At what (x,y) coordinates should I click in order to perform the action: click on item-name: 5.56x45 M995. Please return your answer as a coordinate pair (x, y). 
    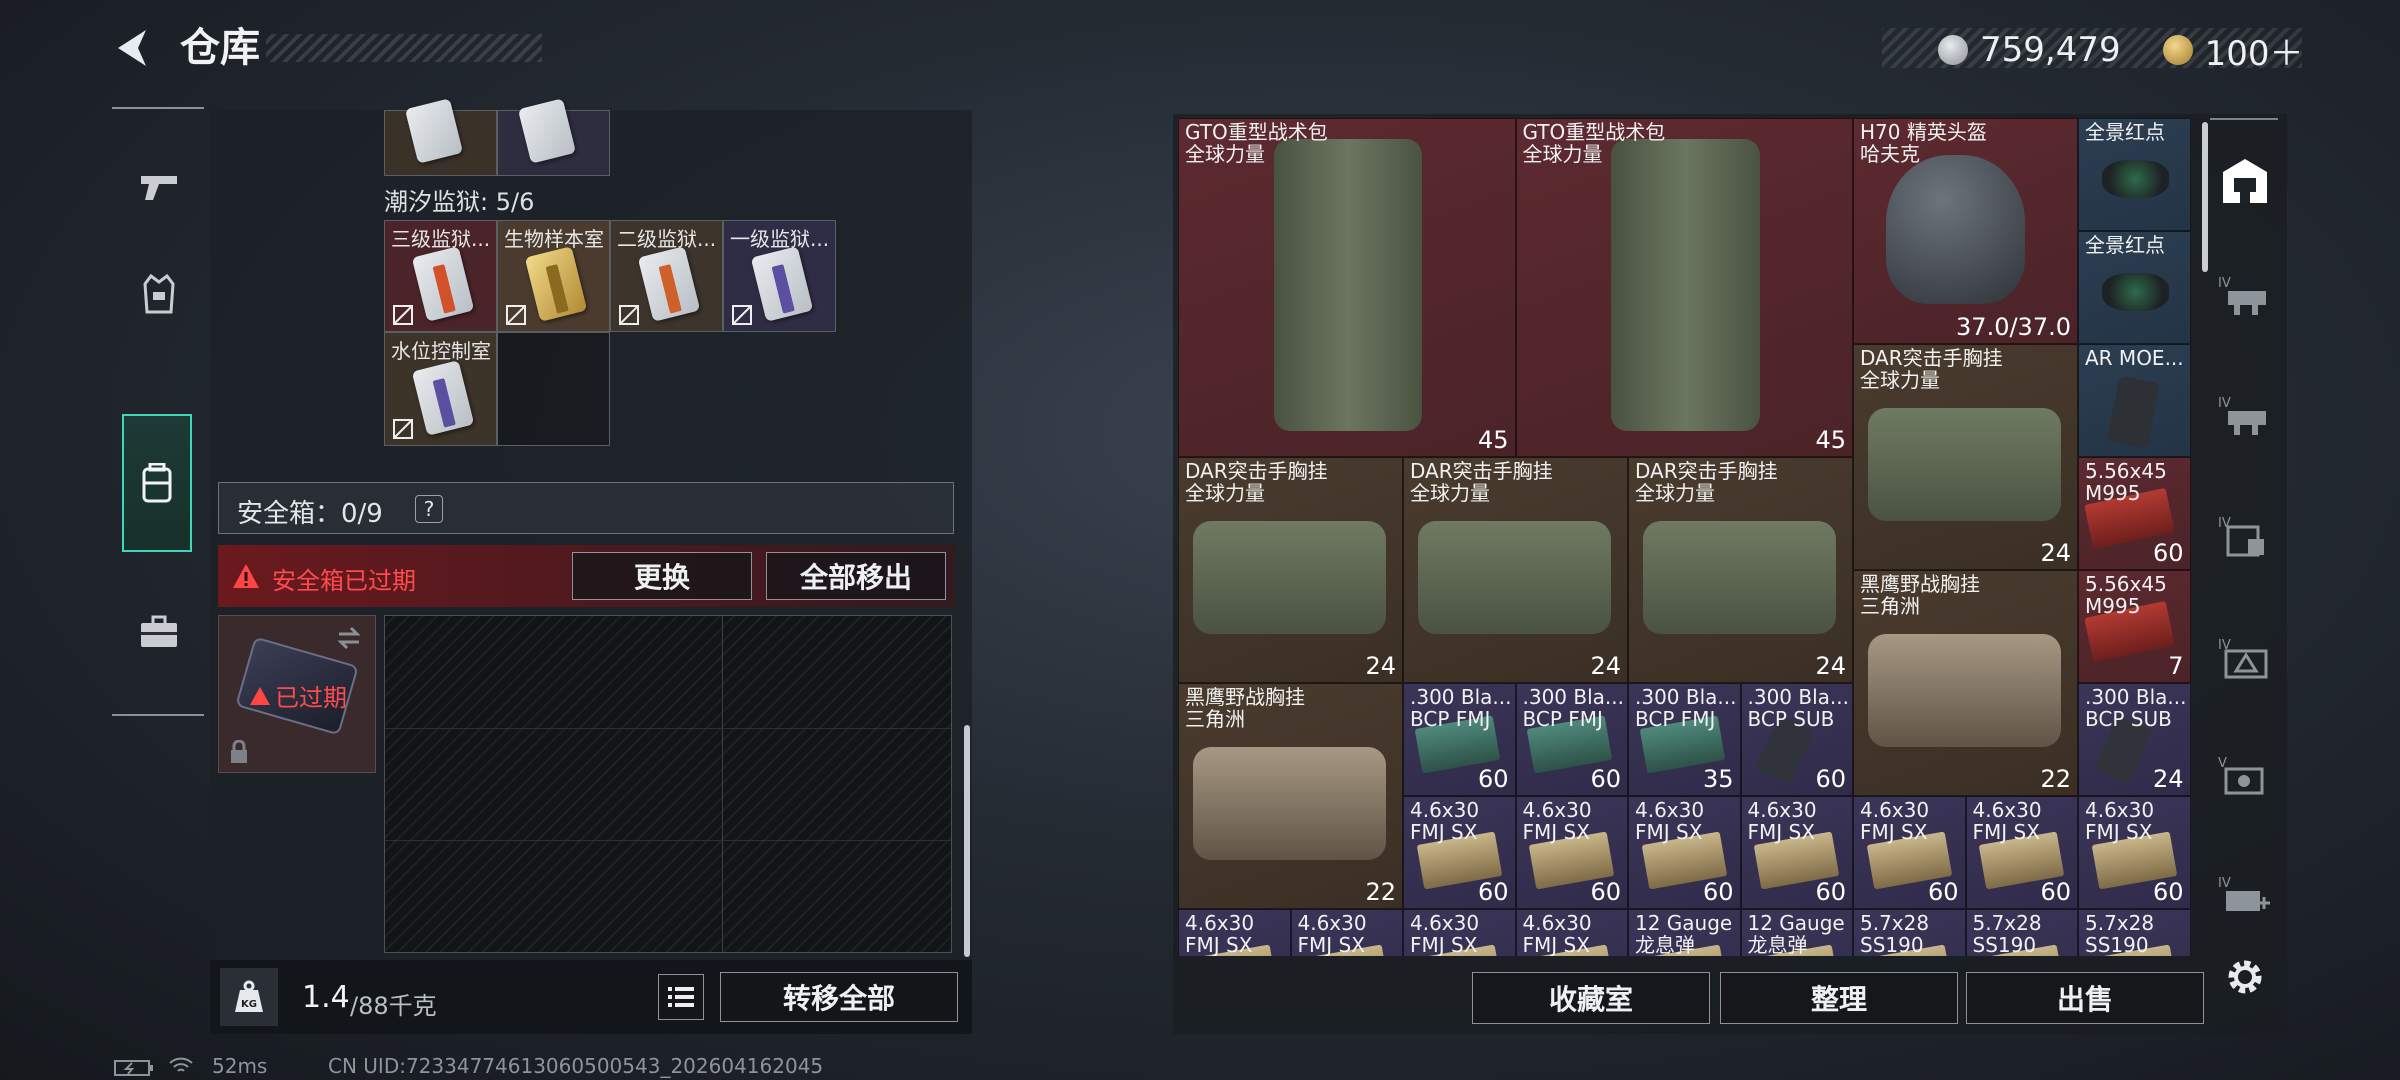
    Looking at the image, I should click on (2126, 482).